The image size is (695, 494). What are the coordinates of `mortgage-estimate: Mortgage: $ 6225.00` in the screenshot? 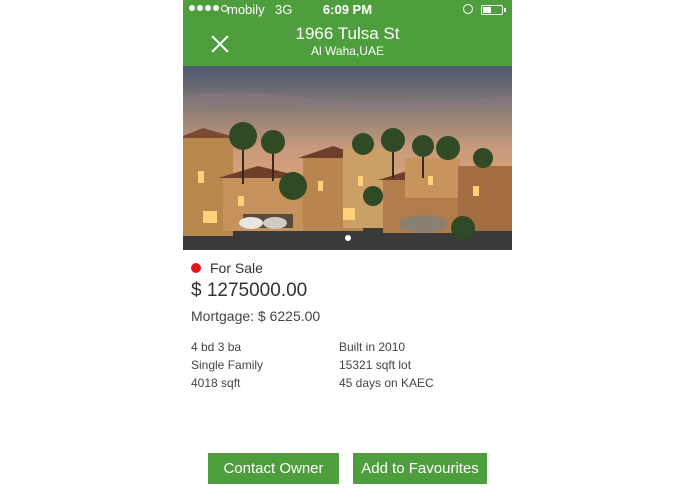 It's located at (256, 316).